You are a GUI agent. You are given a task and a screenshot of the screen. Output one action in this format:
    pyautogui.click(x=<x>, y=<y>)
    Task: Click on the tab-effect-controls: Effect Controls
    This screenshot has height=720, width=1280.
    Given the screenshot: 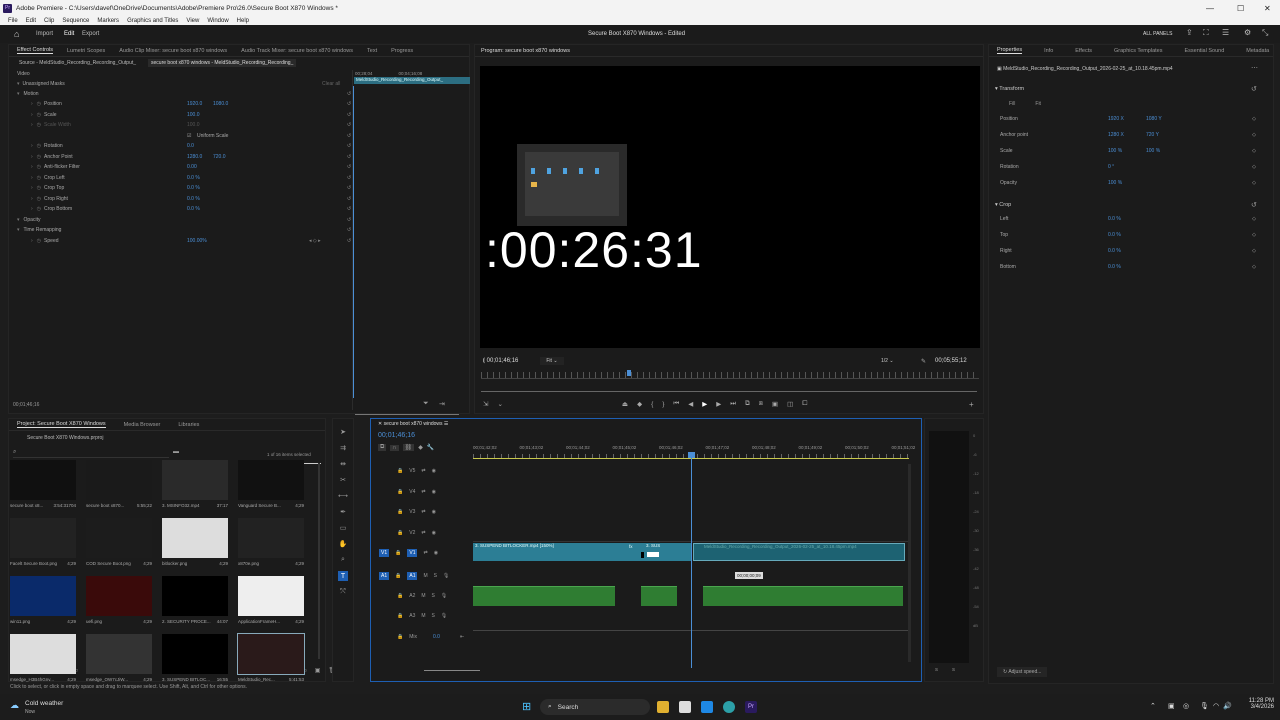 What is the action you would take?
    pyautogui.click(x=35, y=50)
    